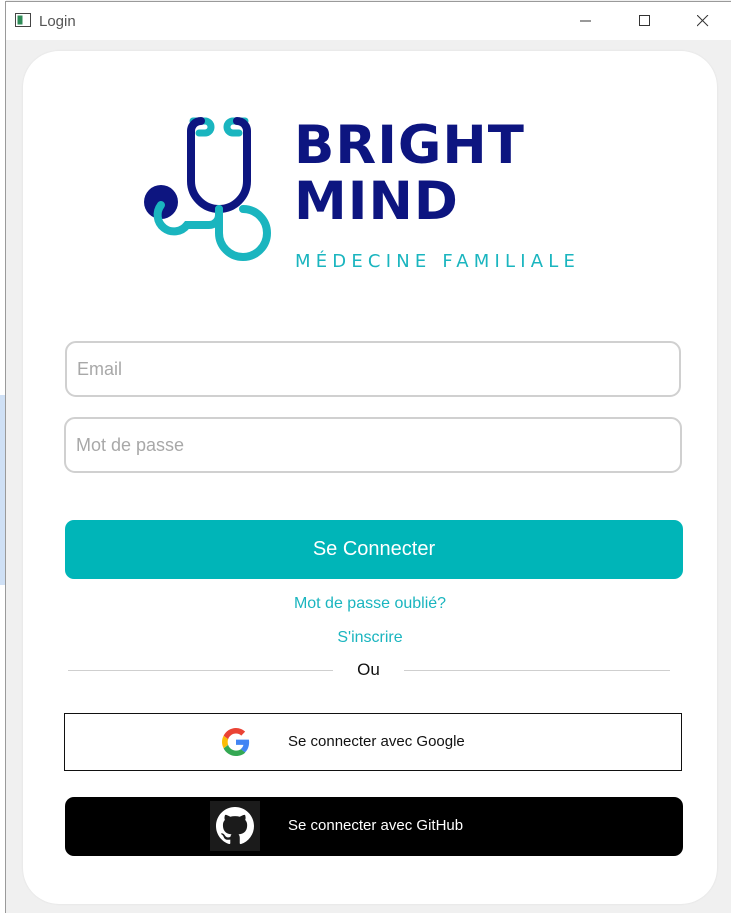  I want to click on github-login-button: Se connecter avec GitHub, so click(374, 826).